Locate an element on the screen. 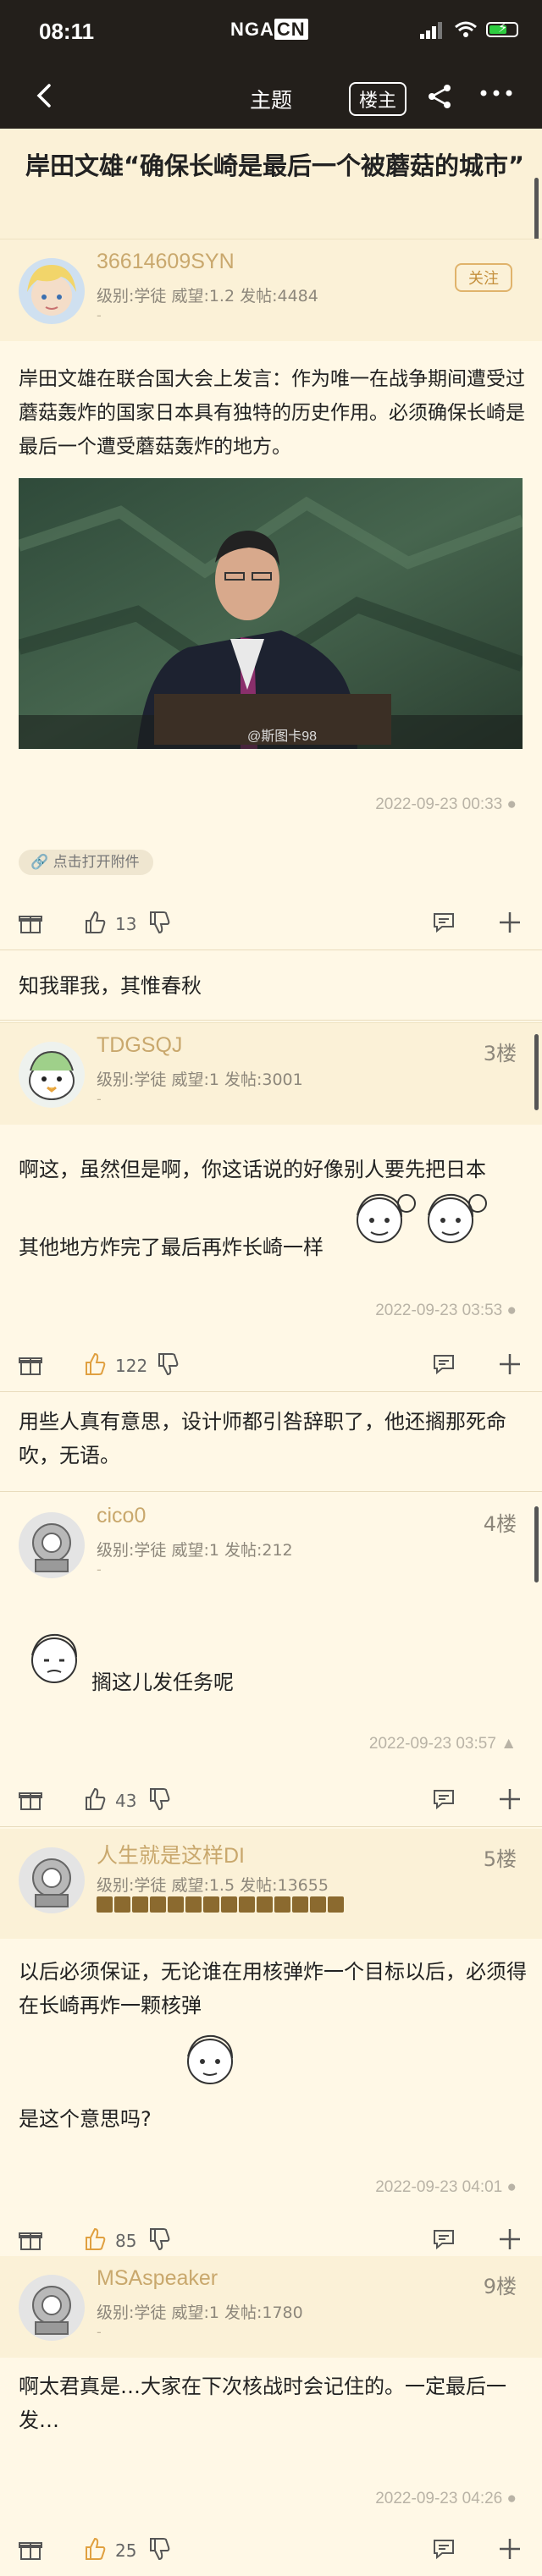  post-text: 是这个意思吗? is located at coordinates (86, 2119).